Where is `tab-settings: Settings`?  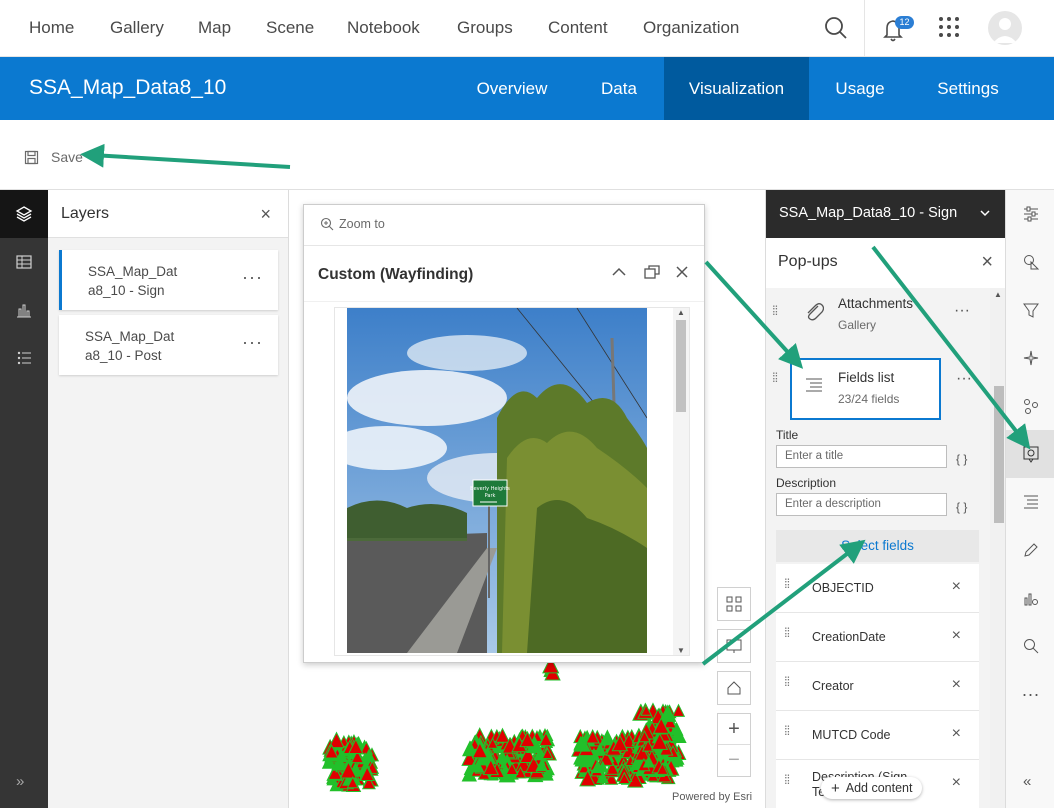
tab-settings: Settings is located at coordinates (968, 88).